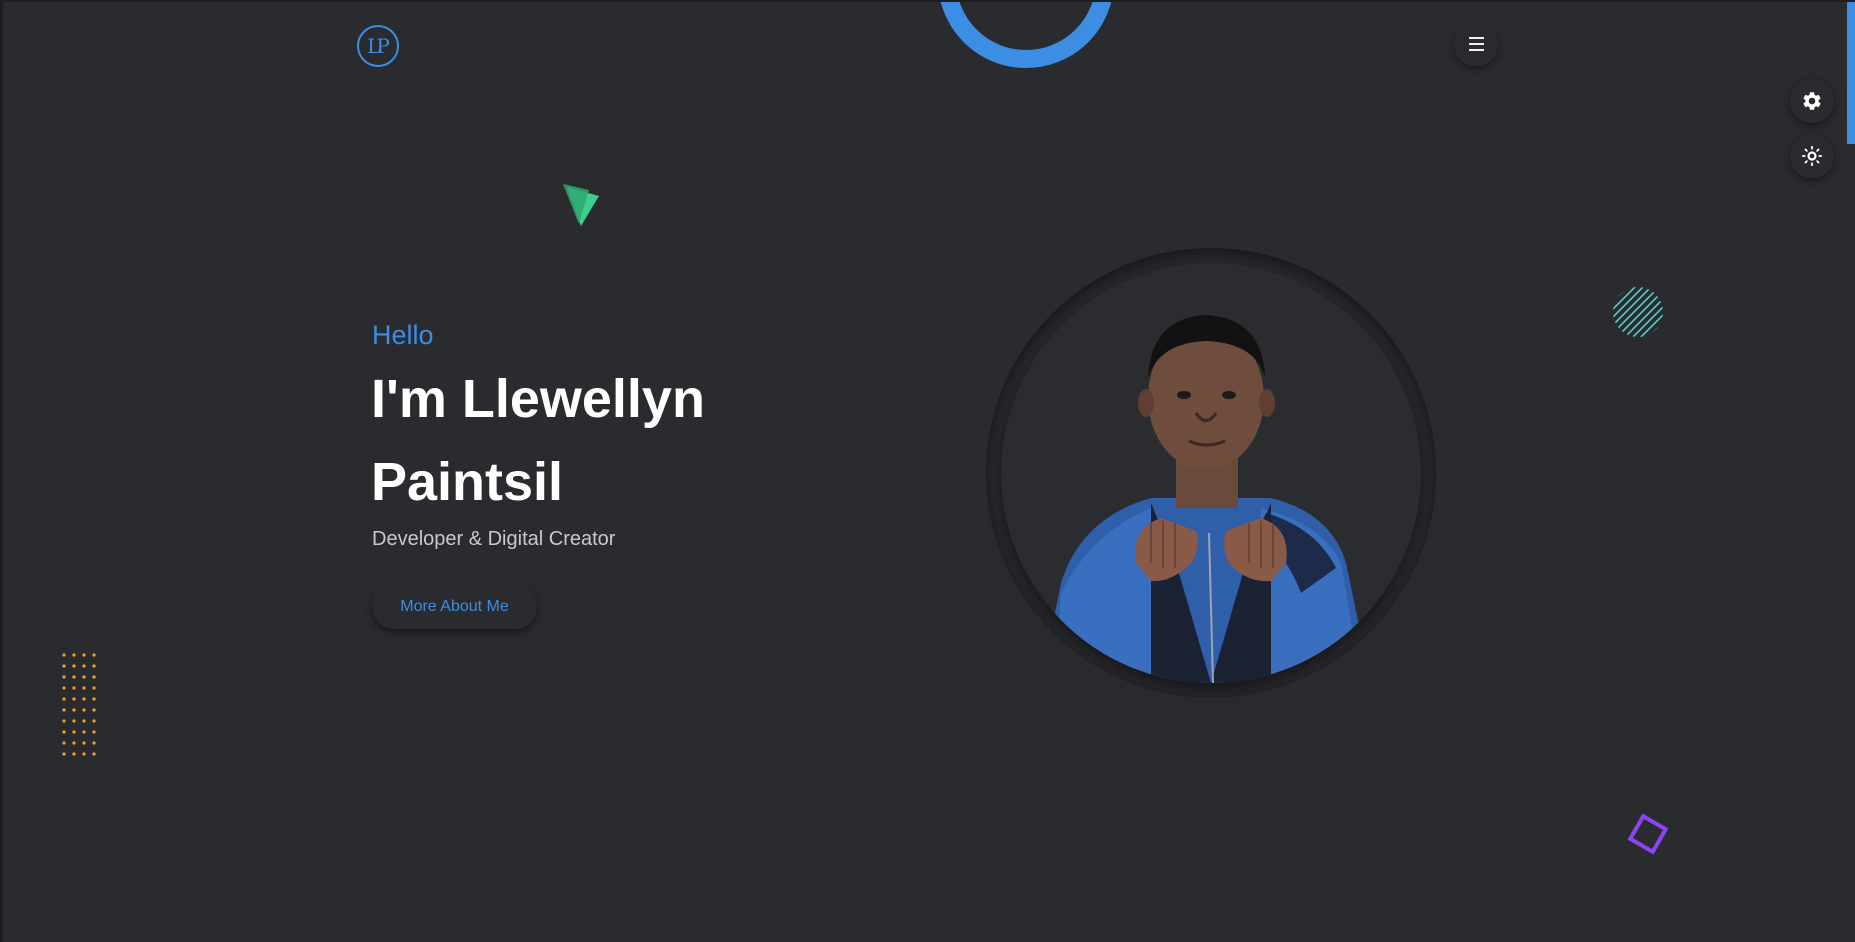 Image resolution: width=1855 pixels, height=942 pixels. I want to click on logo-text: LP, so click(378, 46).